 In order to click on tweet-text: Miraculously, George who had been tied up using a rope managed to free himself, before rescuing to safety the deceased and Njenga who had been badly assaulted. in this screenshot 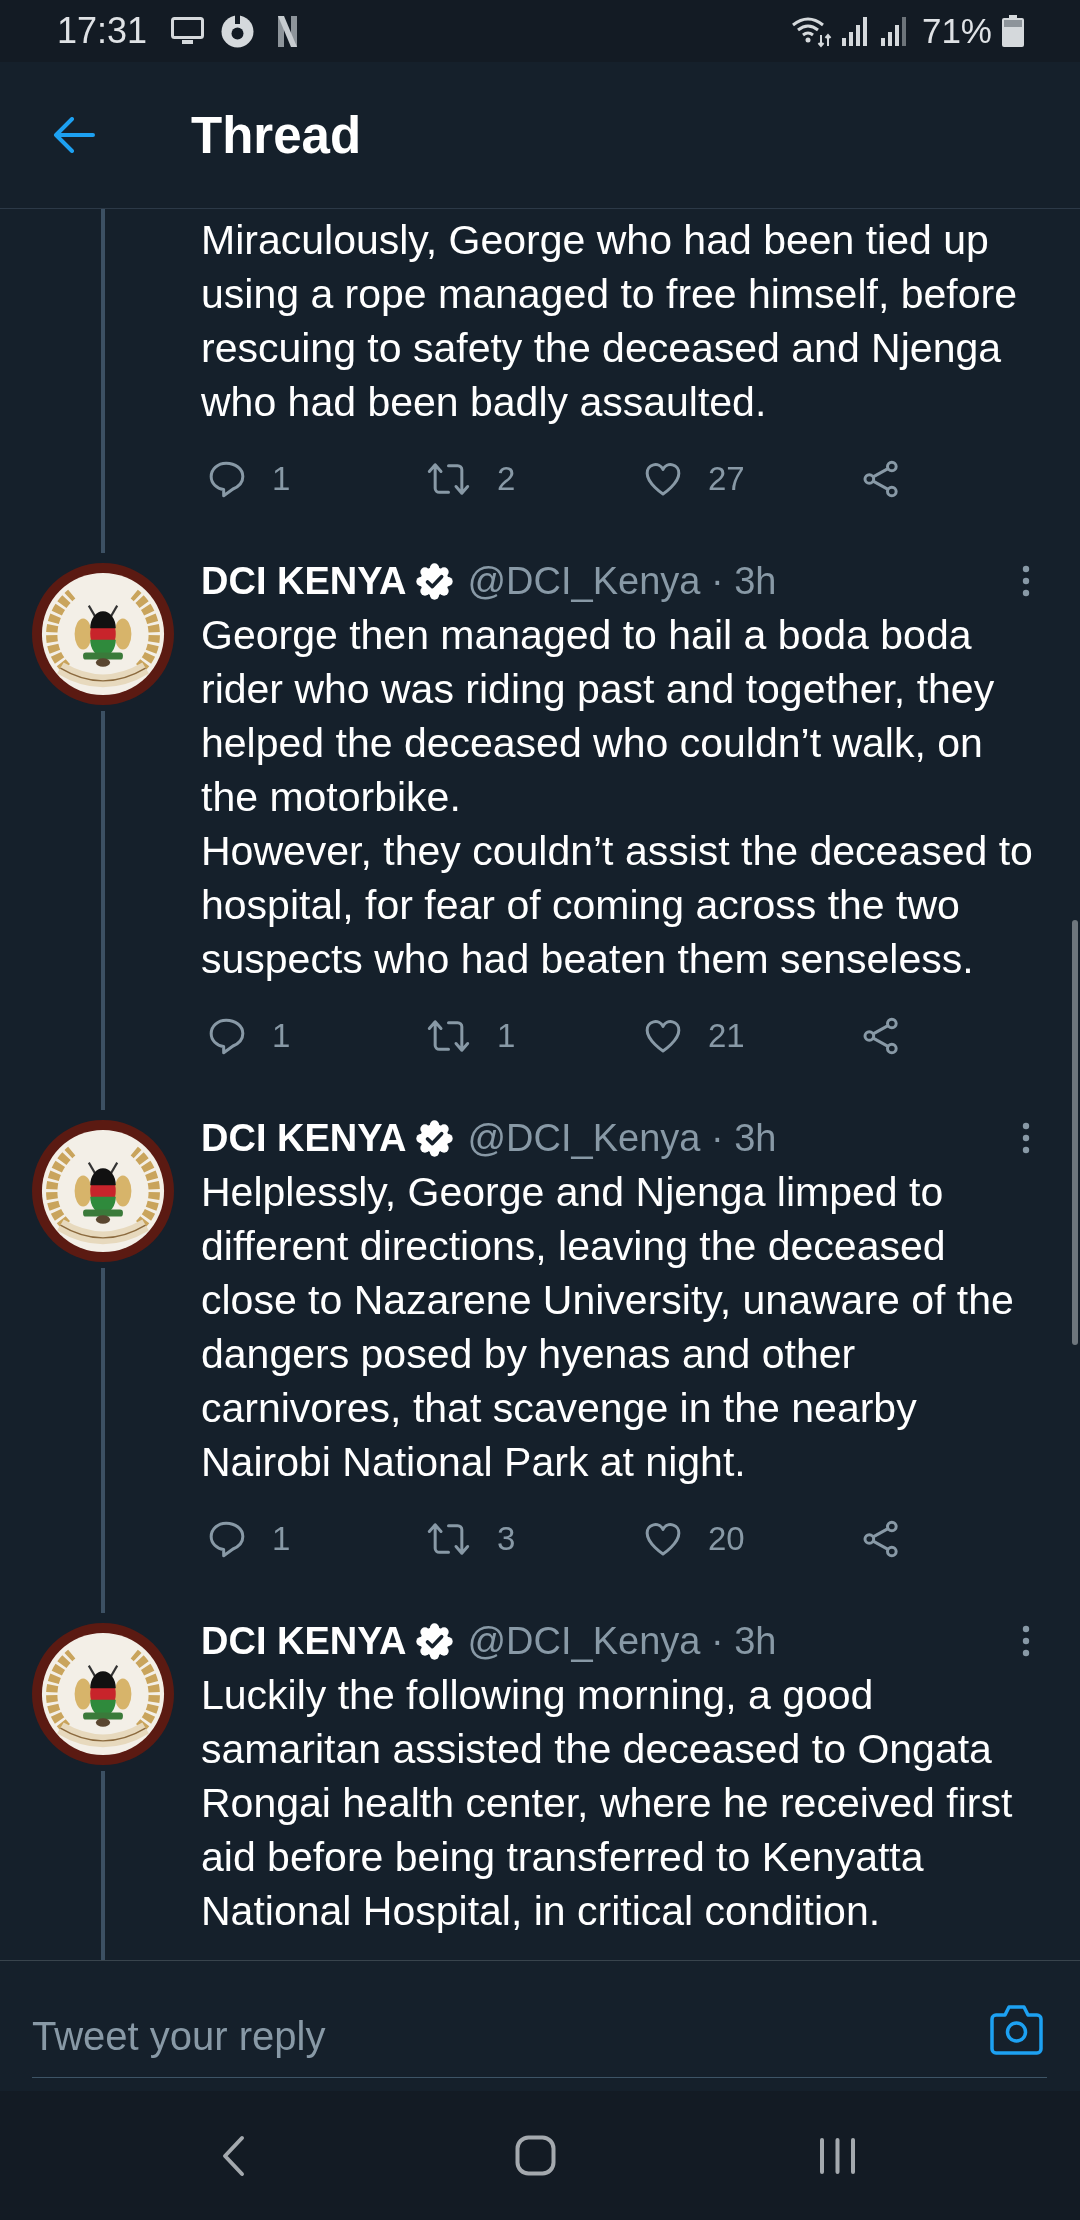, I will do `click(609, 321)`.